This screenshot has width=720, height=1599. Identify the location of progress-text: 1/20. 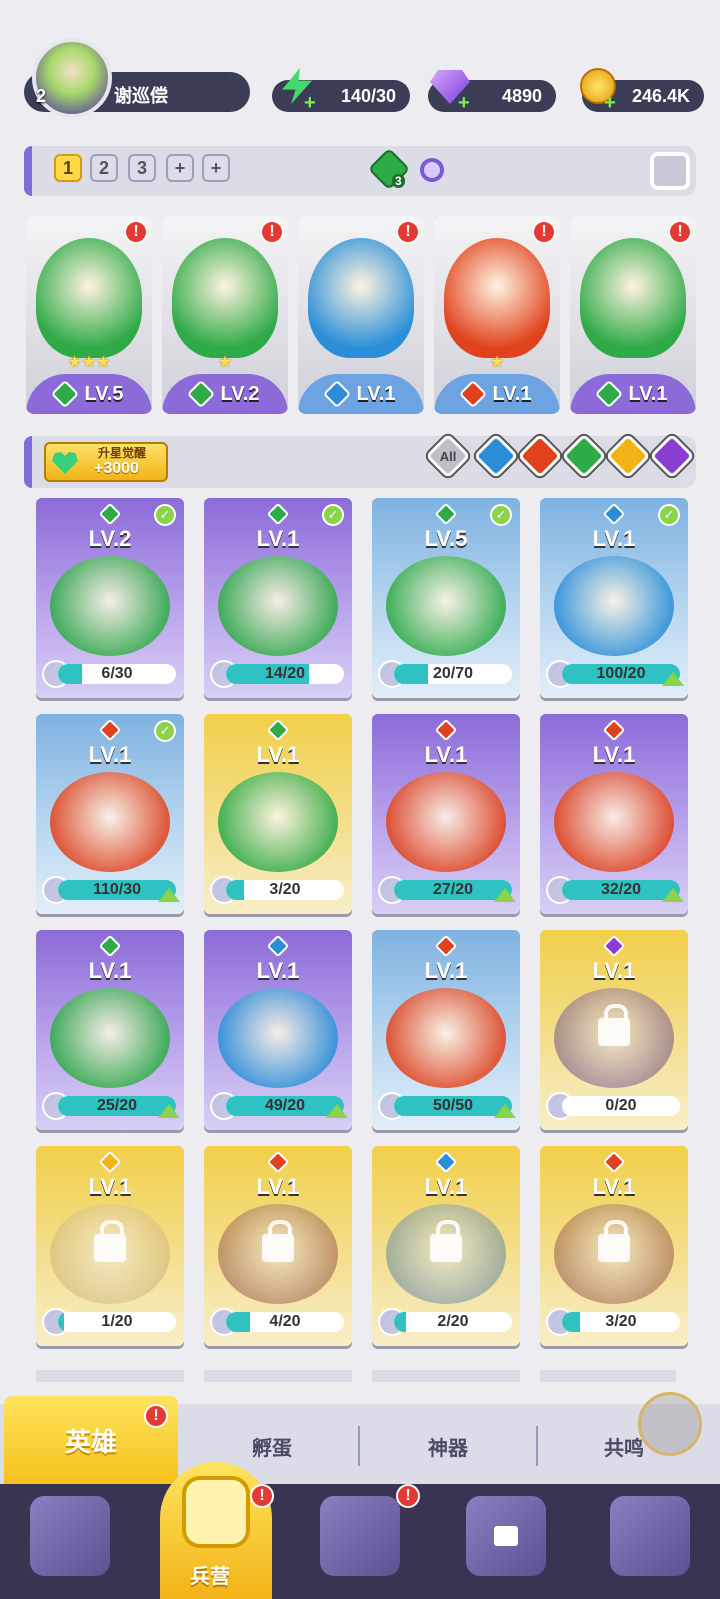
(117, 1321).